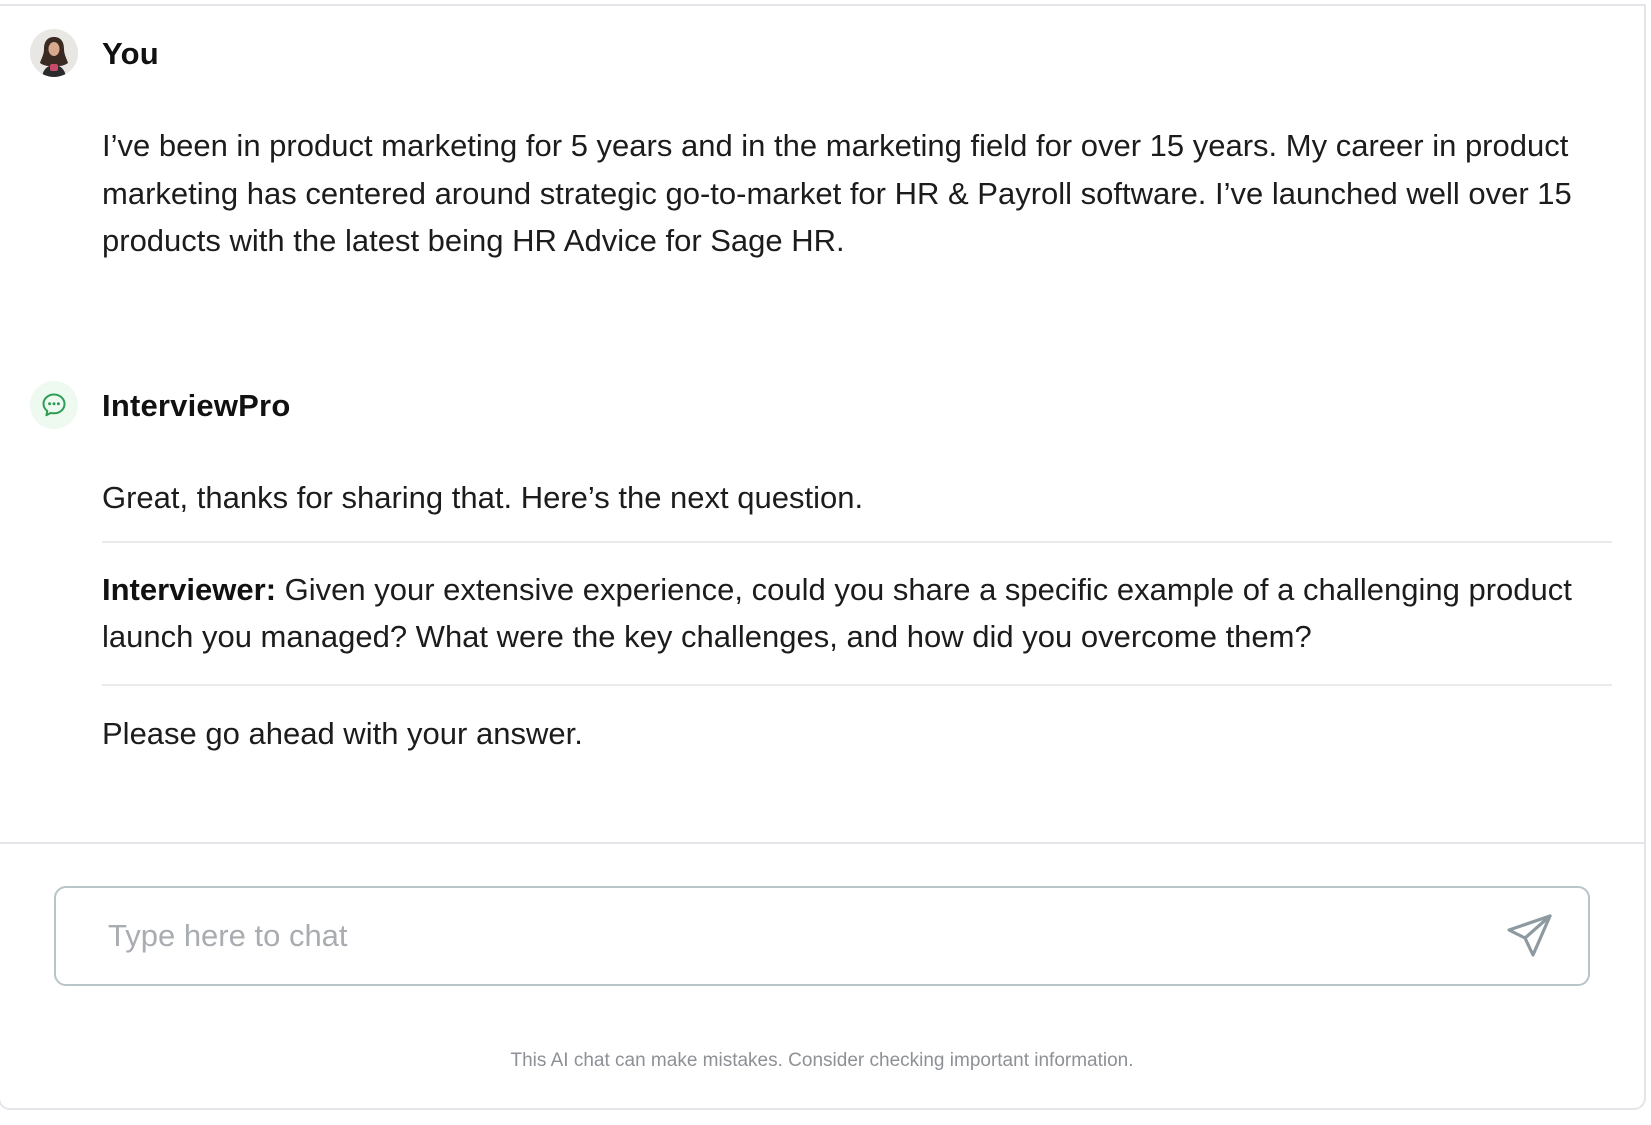 The width and height of the screenshot is (1651, 1125). Describe the element at coordinates (822, 53) in the screenshot. I see `user-message-header: You` at that location.